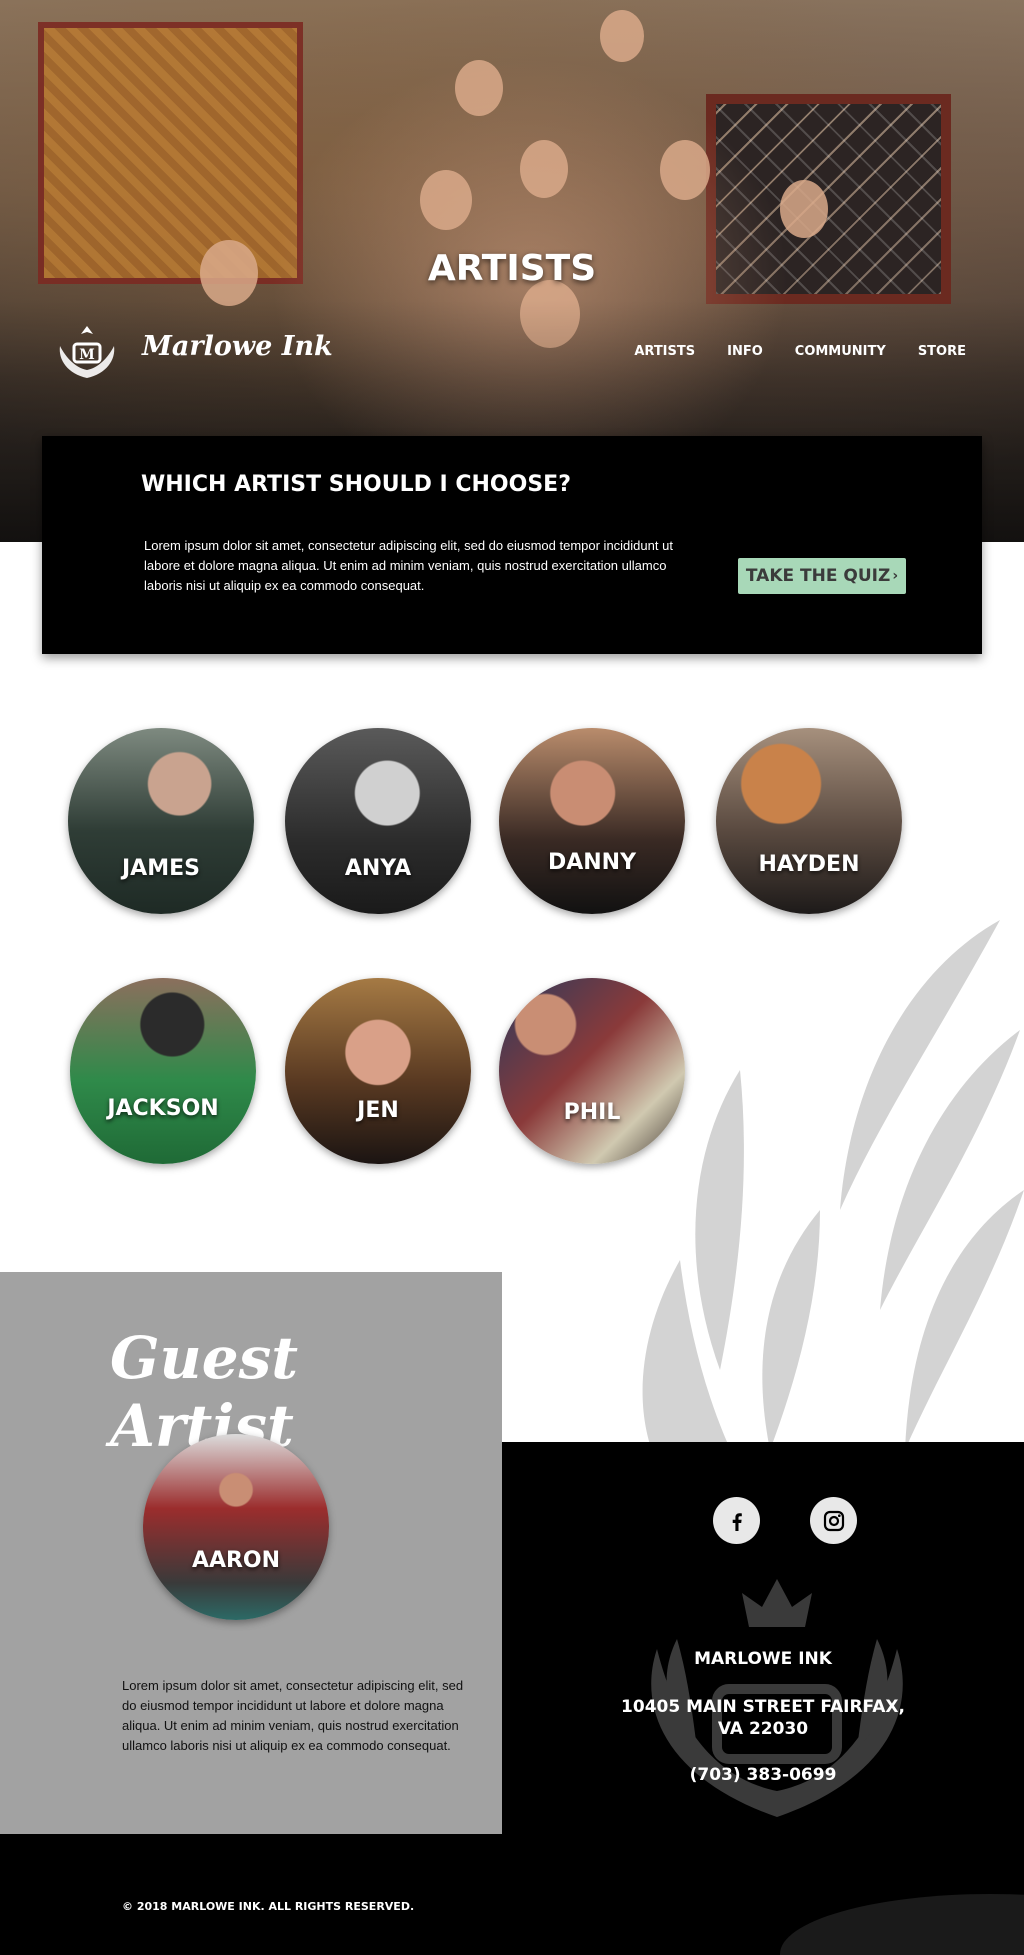  What do you see at coordinates (378, 821) in the screenshot?
I see `artist-card-anya: ANYA` at bounding box center [378, 821].